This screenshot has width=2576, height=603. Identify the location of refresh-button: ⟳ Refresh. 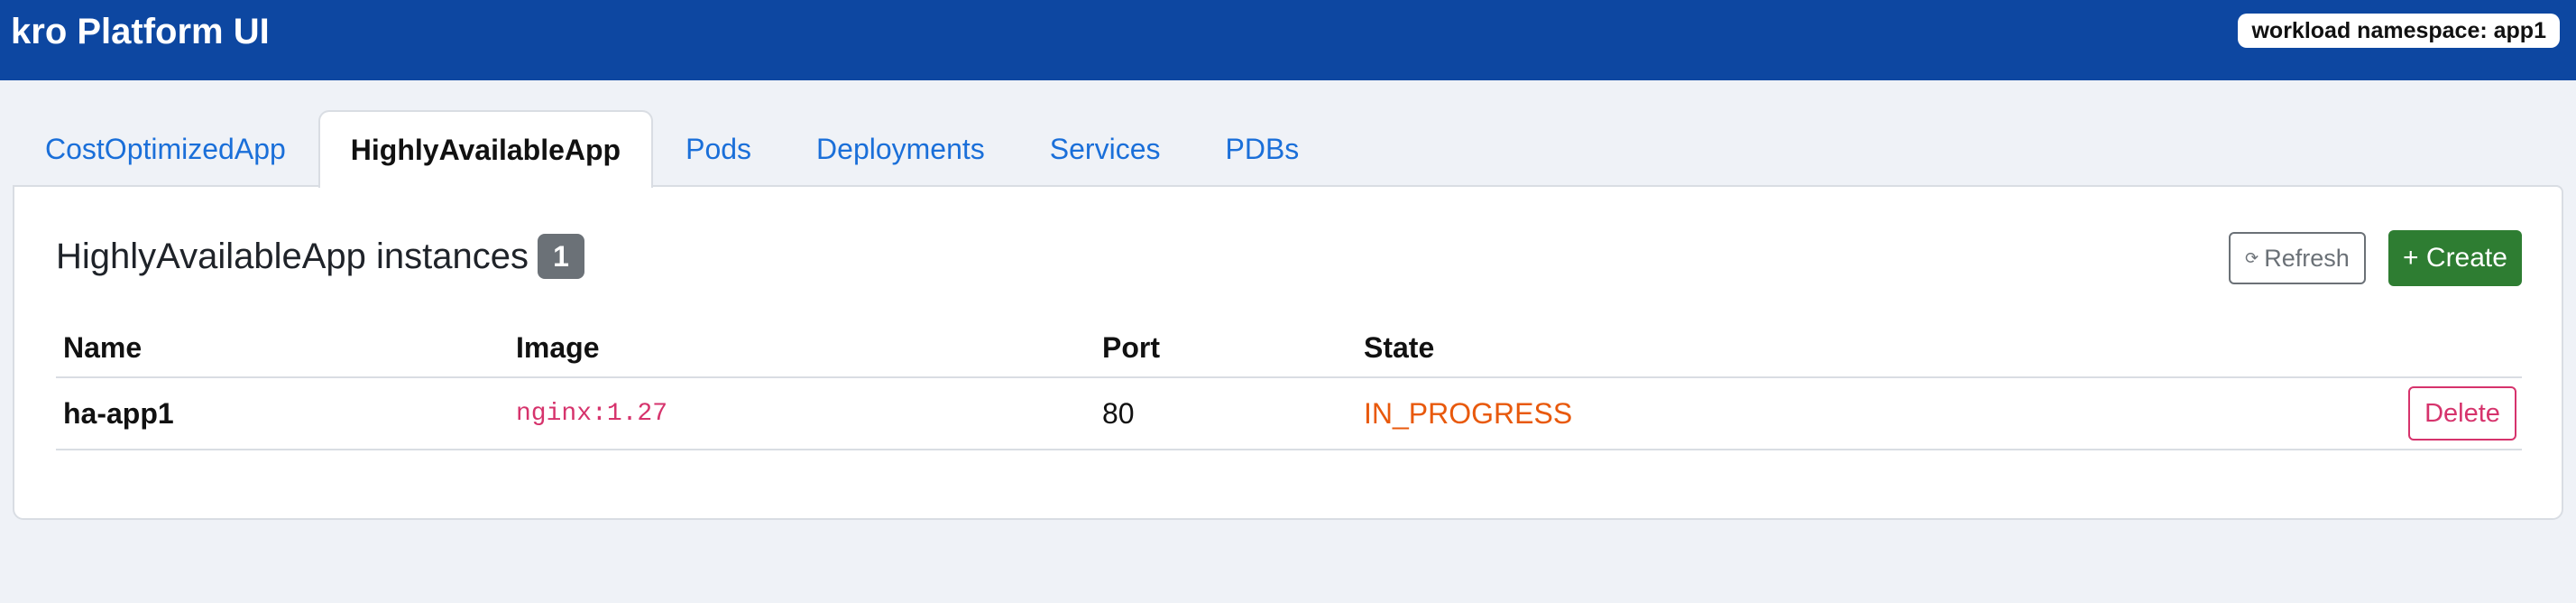
(2298, 258).